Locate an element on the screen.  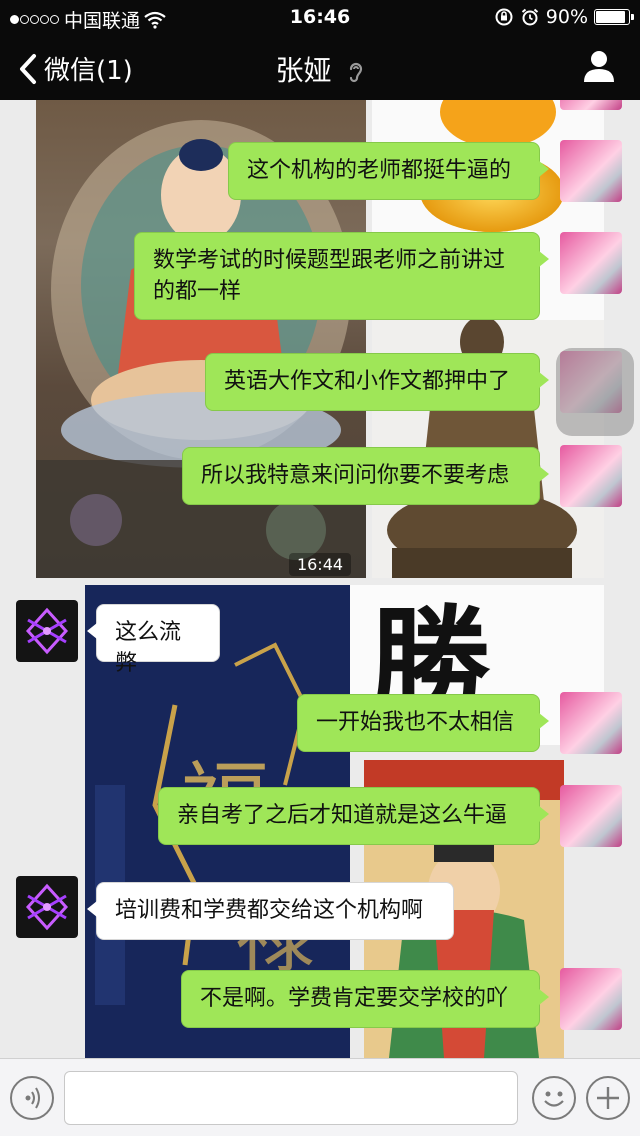
contact-name: 张娅 is located at coordinates (303, 70).